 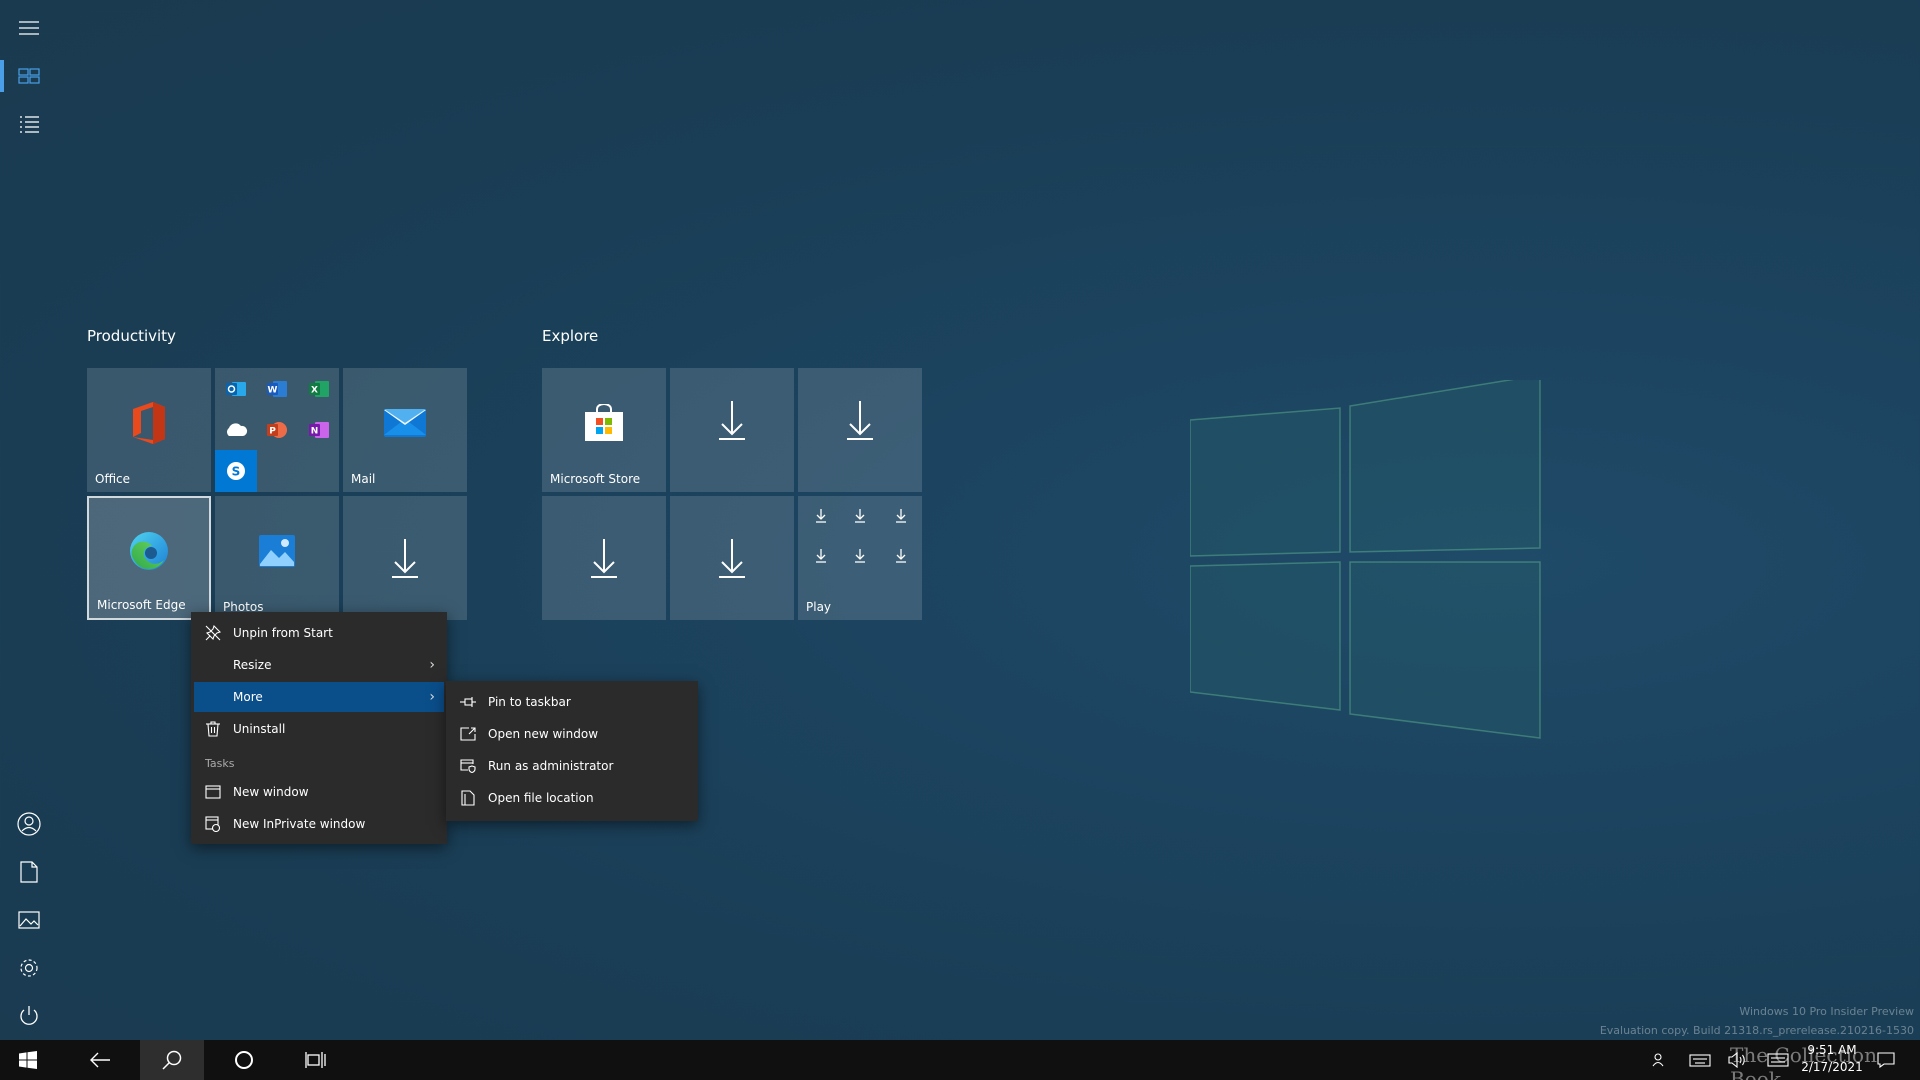 I want to click on tile-mail: Mail, so click(x=405, y=430).